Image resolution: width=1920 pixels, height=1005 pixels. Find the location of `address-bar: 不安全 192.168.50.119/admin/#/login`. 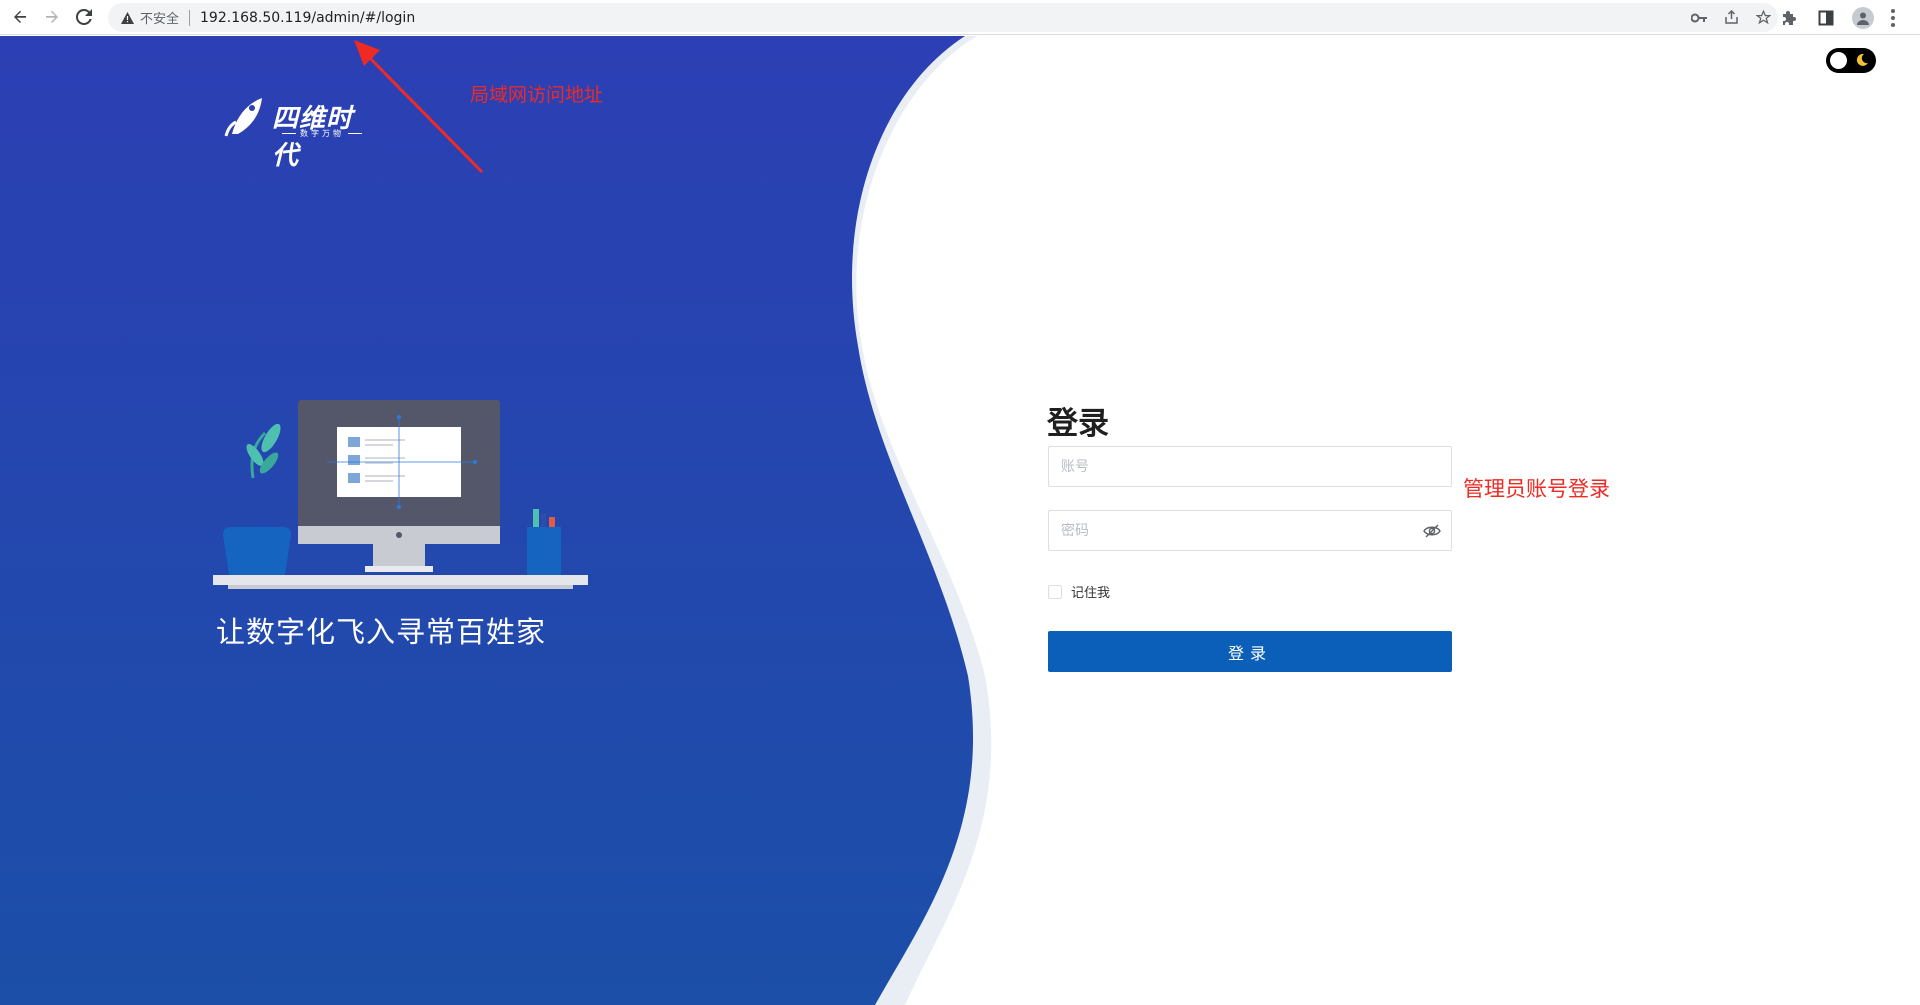

address-bar: 不安全 192.168.50.119/admin/#/login is located at coordinates (943, 17).